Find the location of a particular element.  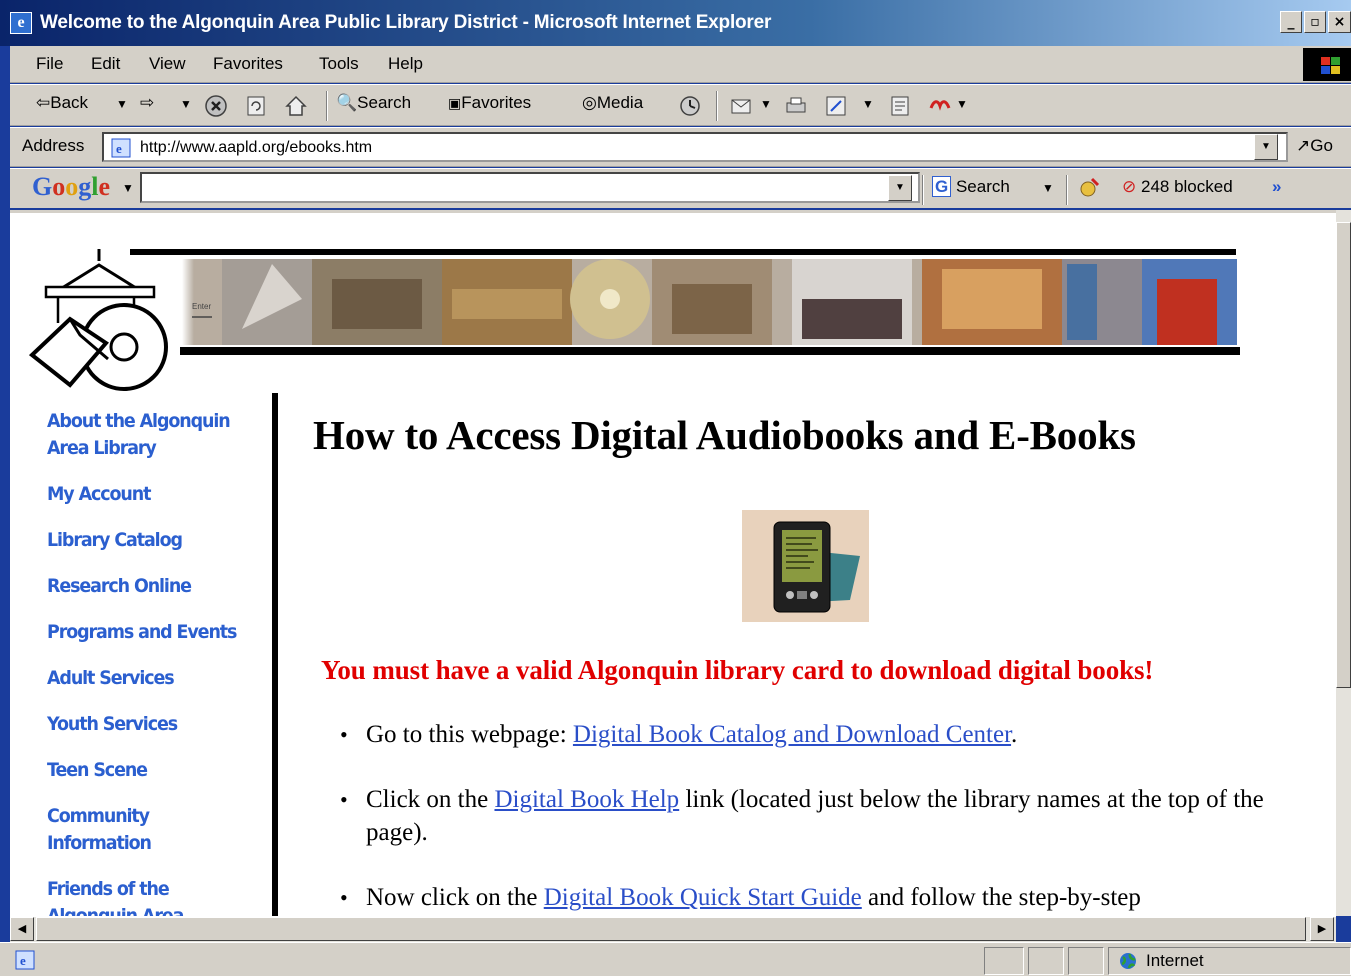

google-menu-dropdown-icon: ▼ is located at coordinates (128, 188).